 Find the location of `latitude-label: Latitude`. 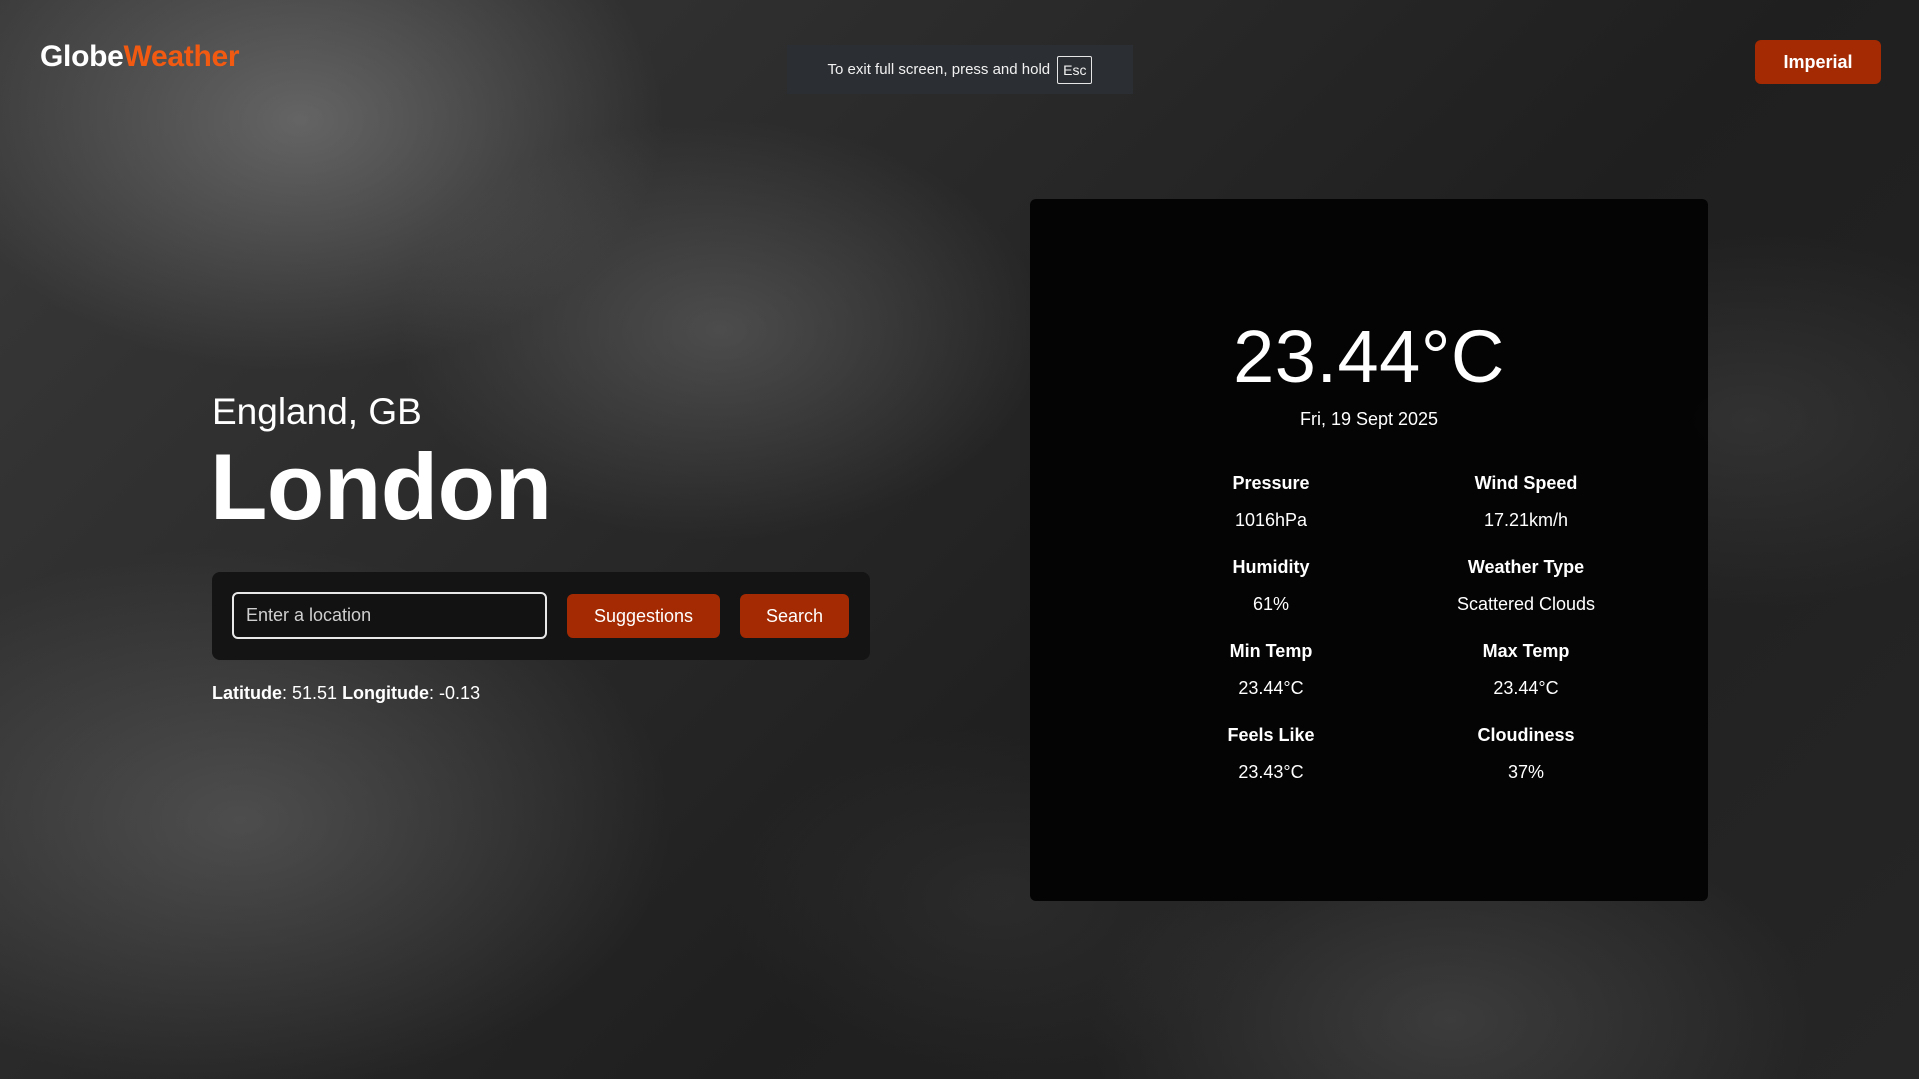

latitude-label: Latitude is located at coordinates (247, 693).